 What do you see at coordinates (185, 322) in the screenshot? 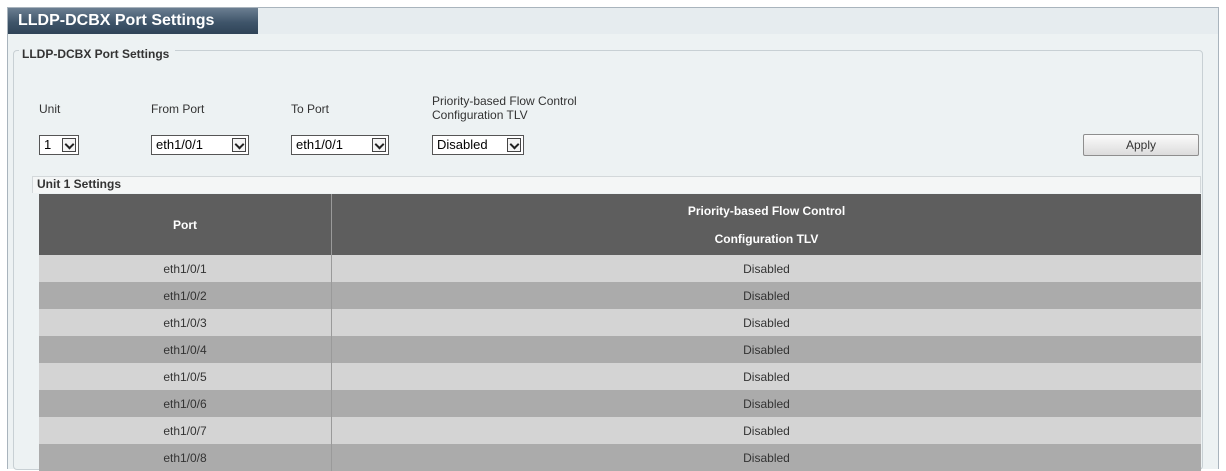
I see `port-cell: eth1/0/3` at bounding box center [185, 322].